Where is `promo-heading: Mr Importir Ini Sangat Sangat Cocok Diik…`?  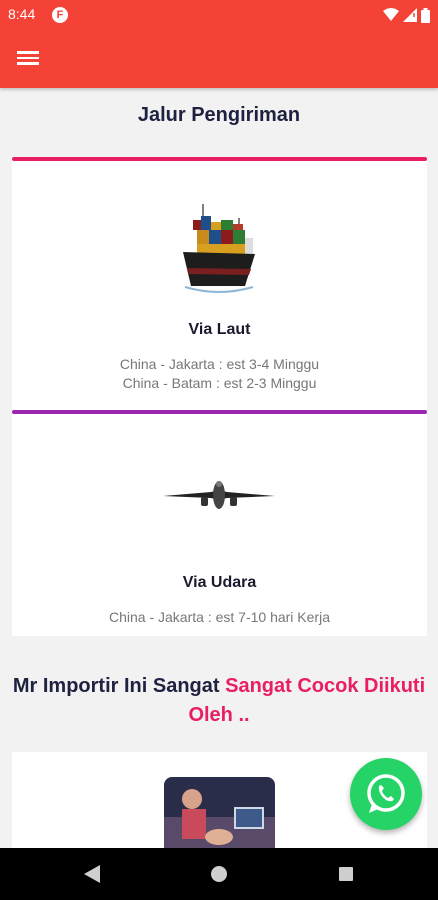
promo-heading: Mr Importir Ini Sangat Sangat Cocok Diik… is located at coordinates (219, 701).